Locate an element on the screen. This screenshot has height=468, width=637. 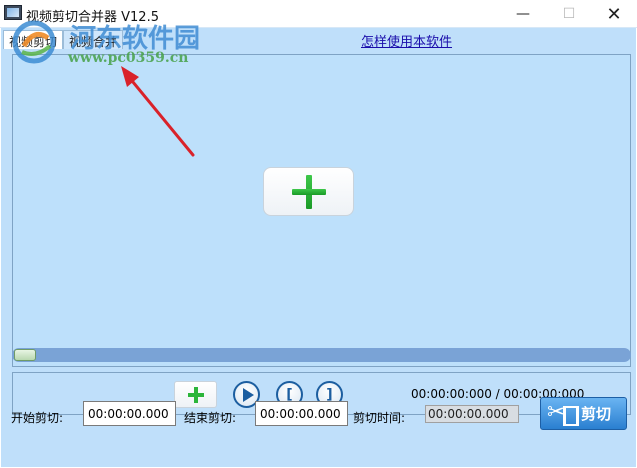
cut-duration-value: 00:00:00.000 is located at coordinates (472, 414).